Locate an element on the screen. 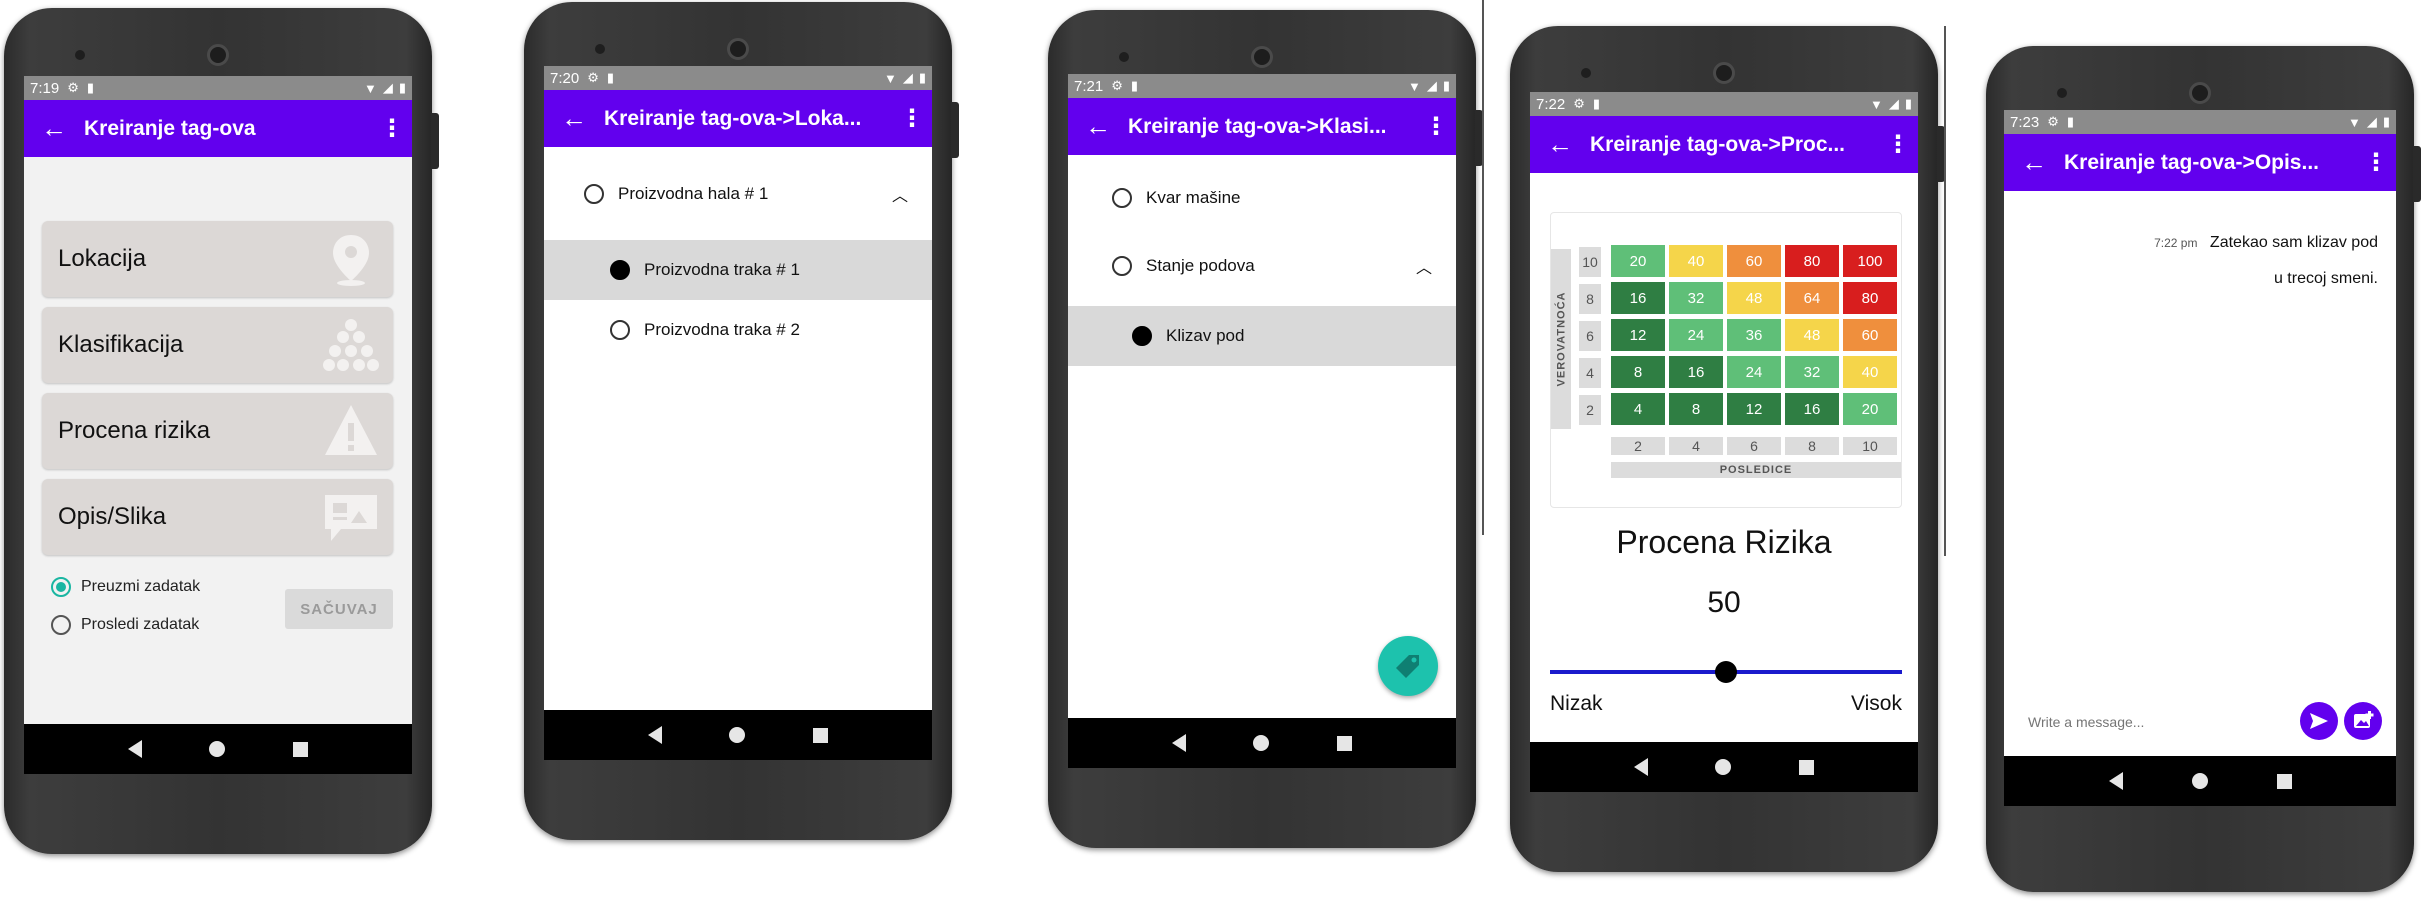  system-nav-bar is located at coordinates (1724, 767).